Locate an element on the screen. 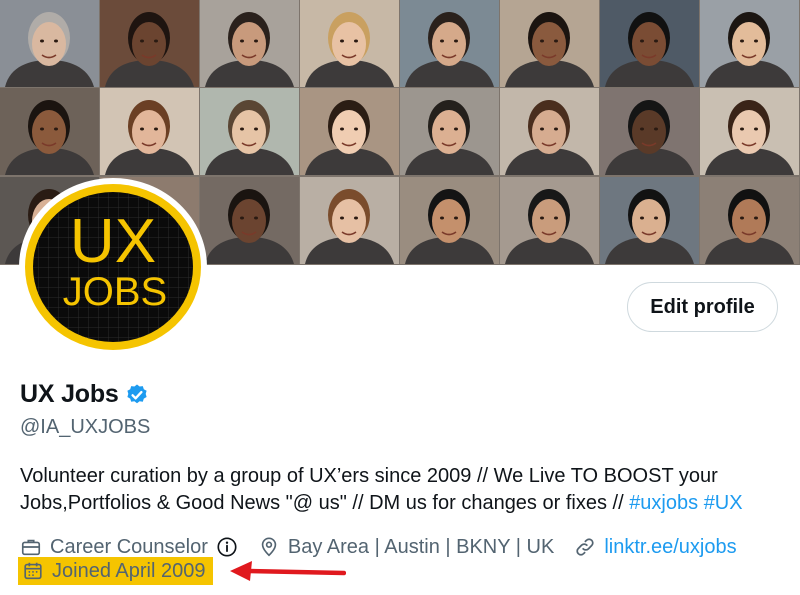 The height and width of the screenshot is (595, 800). logo-text-ux: UX is located at coordinates (113, 241).